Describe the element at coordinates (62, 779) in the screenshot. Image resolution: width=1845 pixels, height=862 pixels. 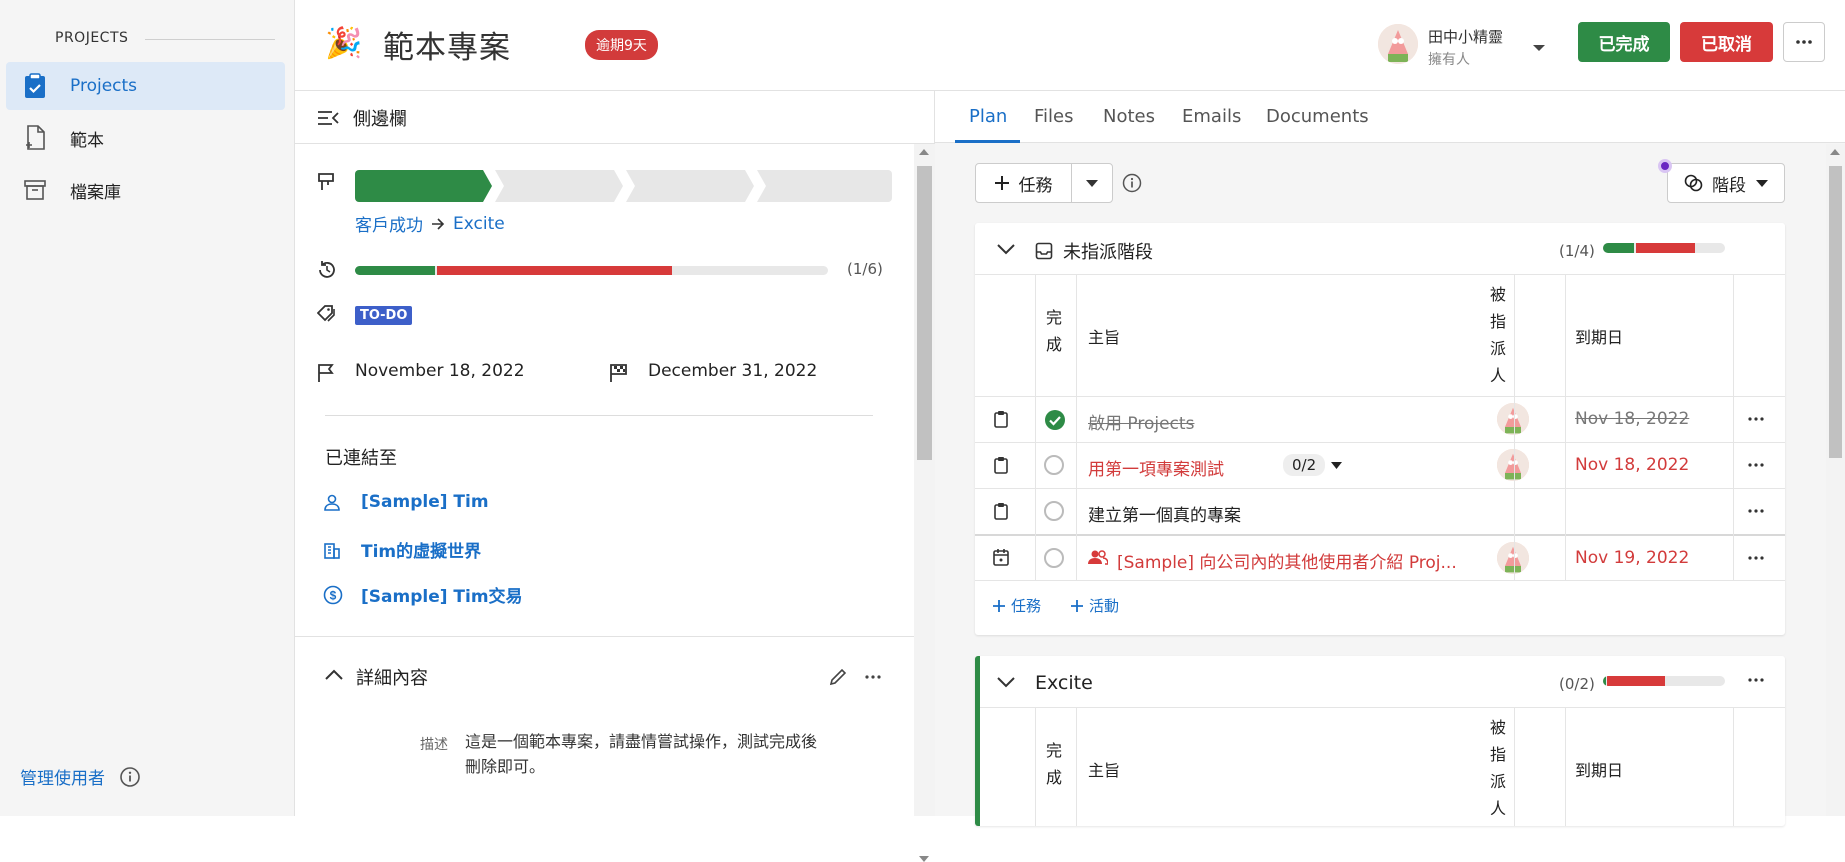
I see `manage-users-label: 管理使用者` at that location.